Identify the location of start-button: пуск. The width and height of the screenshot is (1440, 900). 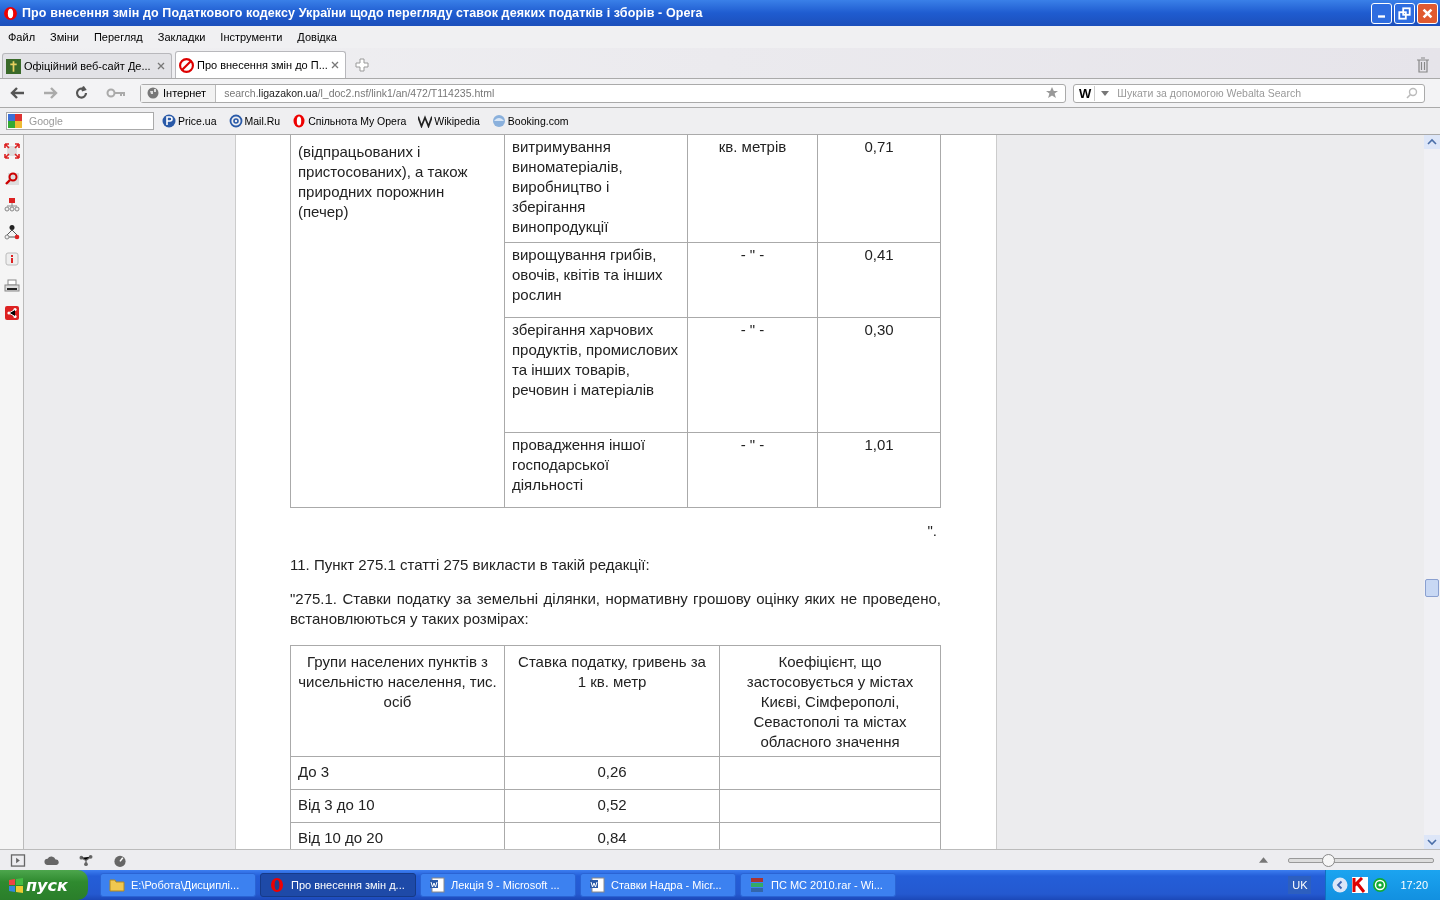
(44, 885).